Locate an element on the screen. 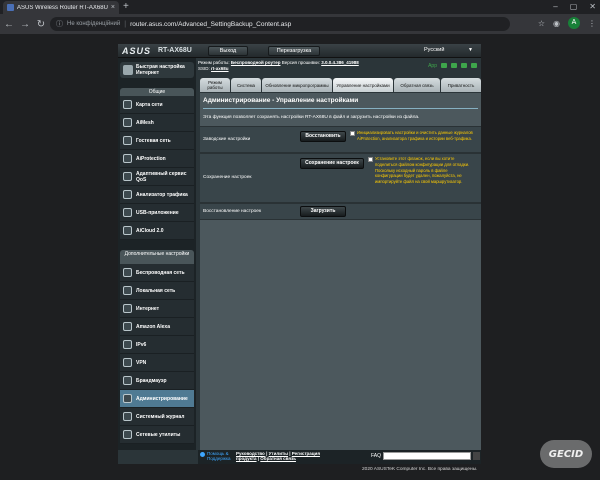 The width and height of the screenshot is (600, 480). register-link-cont: продукта is located at coordinates (246, 458).